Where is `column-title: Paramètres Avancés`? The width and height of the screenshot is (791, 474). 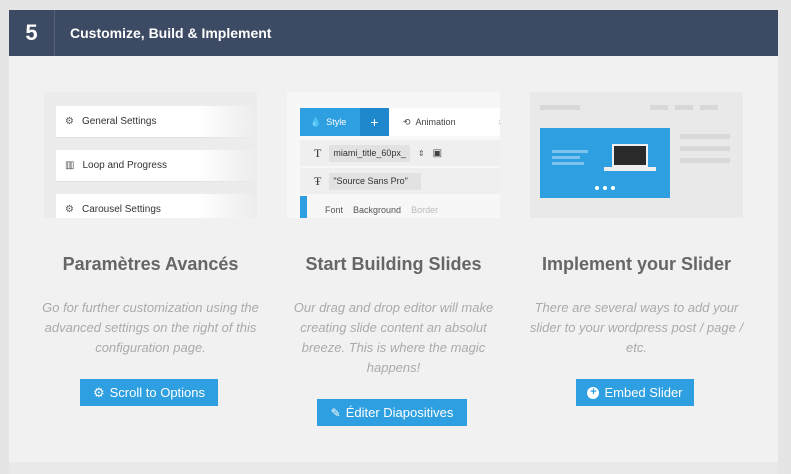
column-title: Paramètres Avancés is located at coordinates (150, 264).